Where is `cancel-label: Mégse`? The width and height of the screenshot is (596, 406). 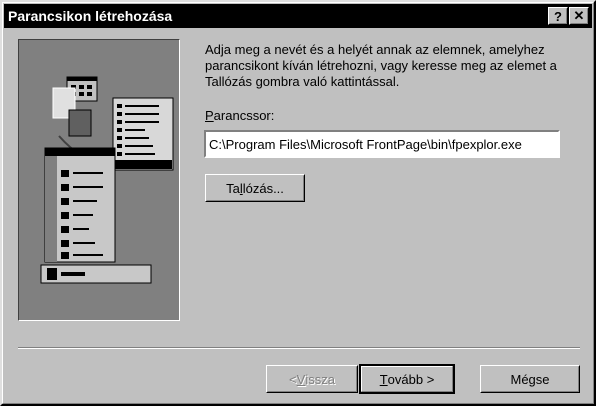
cancel-label: Mégse is located at coordinates (530, 379).